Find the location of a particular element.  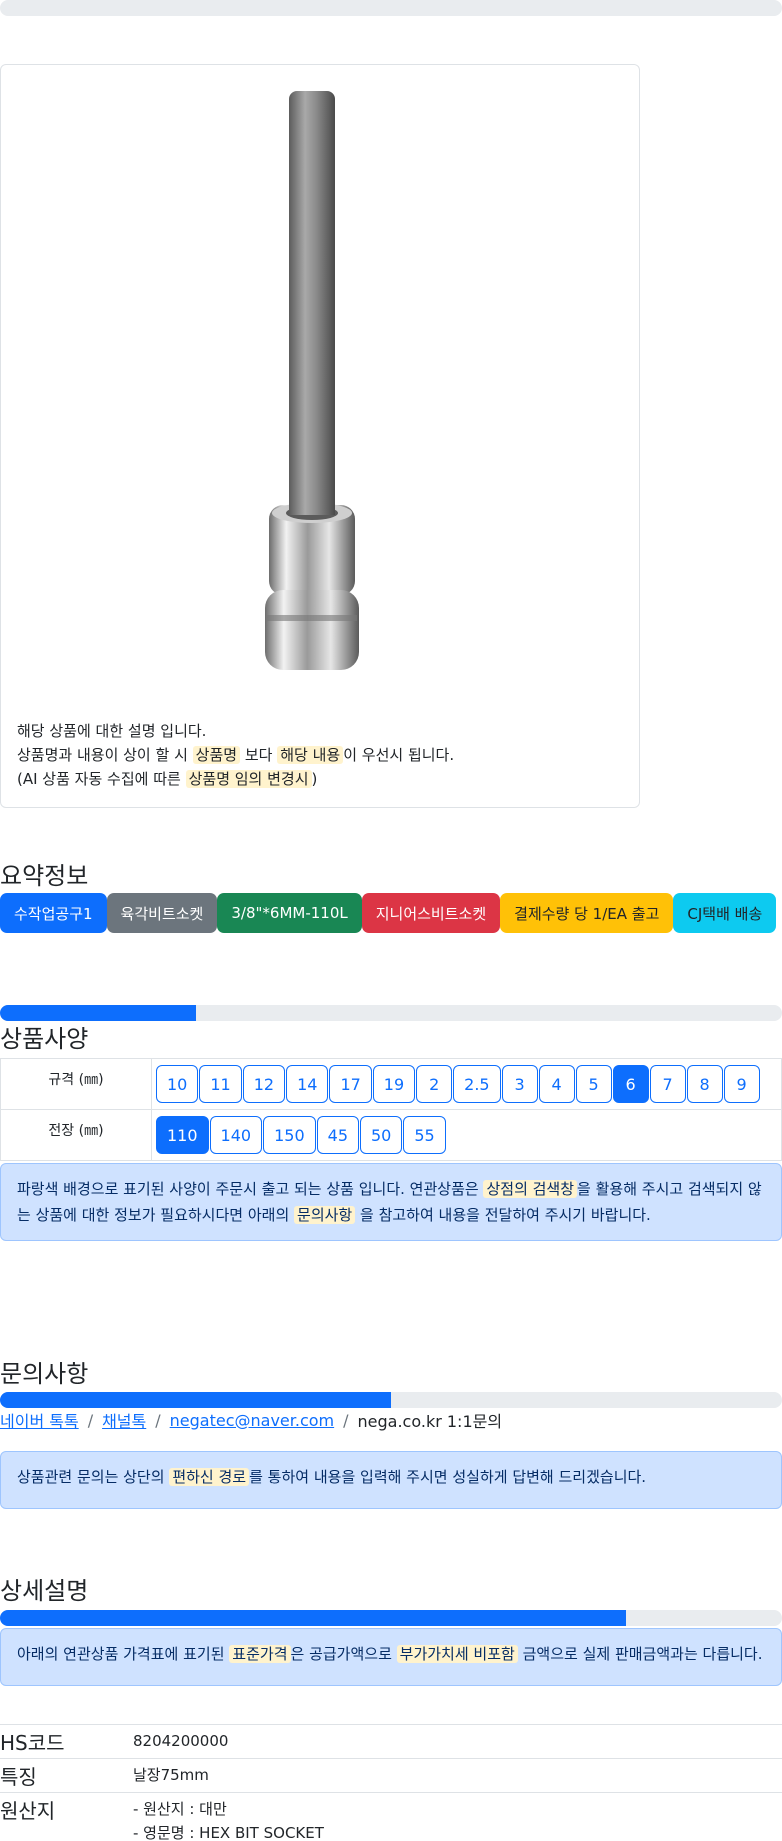

email-link: negatec@naver.com is located at coordinates (252, 1420).